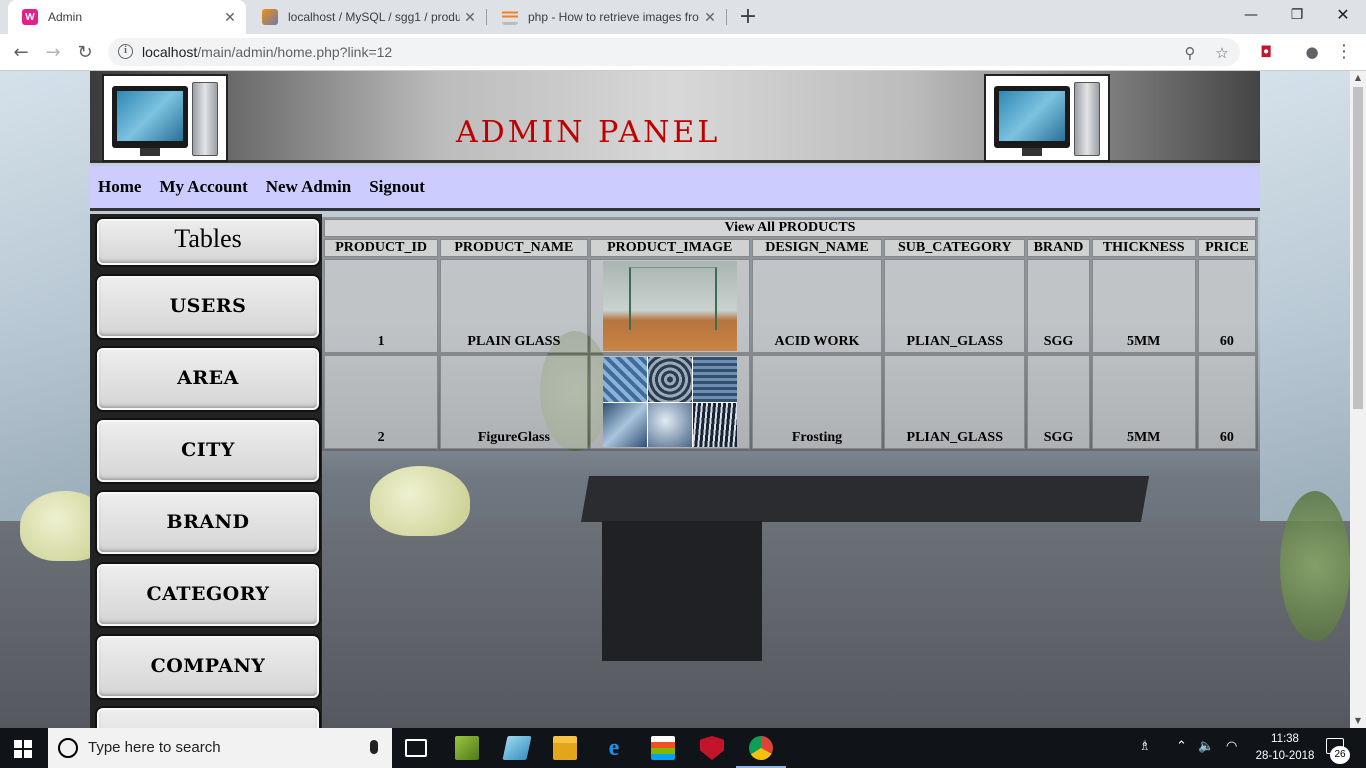 The width and height of the screenshot is (1366, 768). I want to click on mcafee-icon, so click(712, 748).